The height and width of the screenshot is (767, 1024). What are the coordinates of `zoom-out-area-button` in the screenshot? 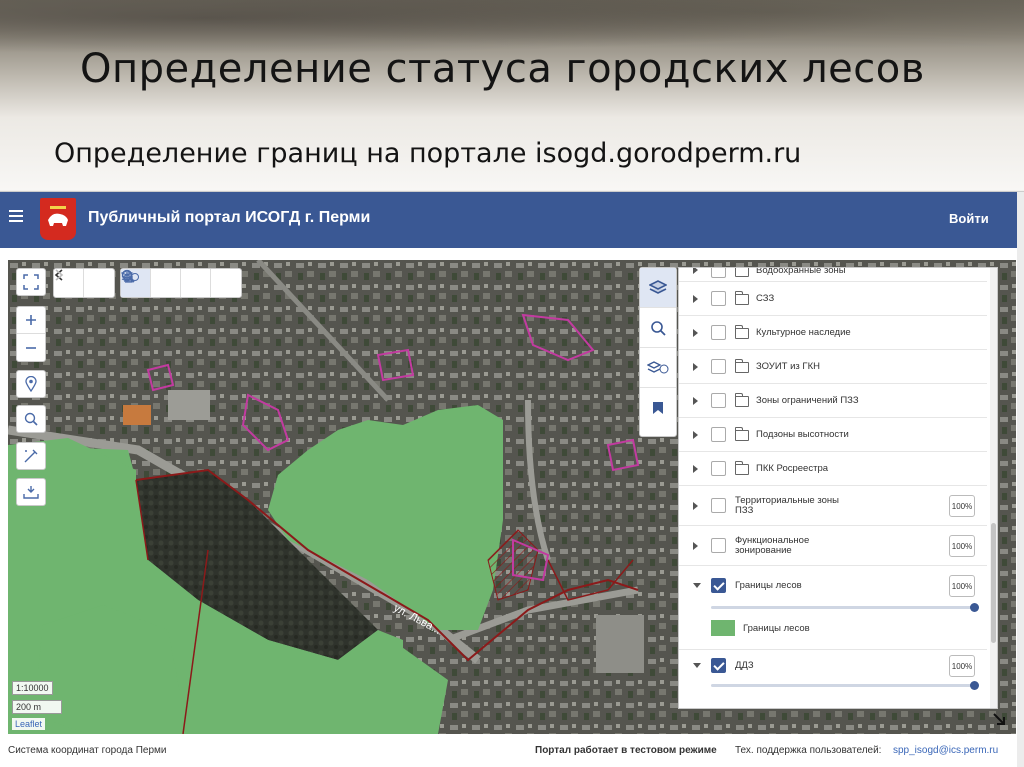 It's located at (166, 283).